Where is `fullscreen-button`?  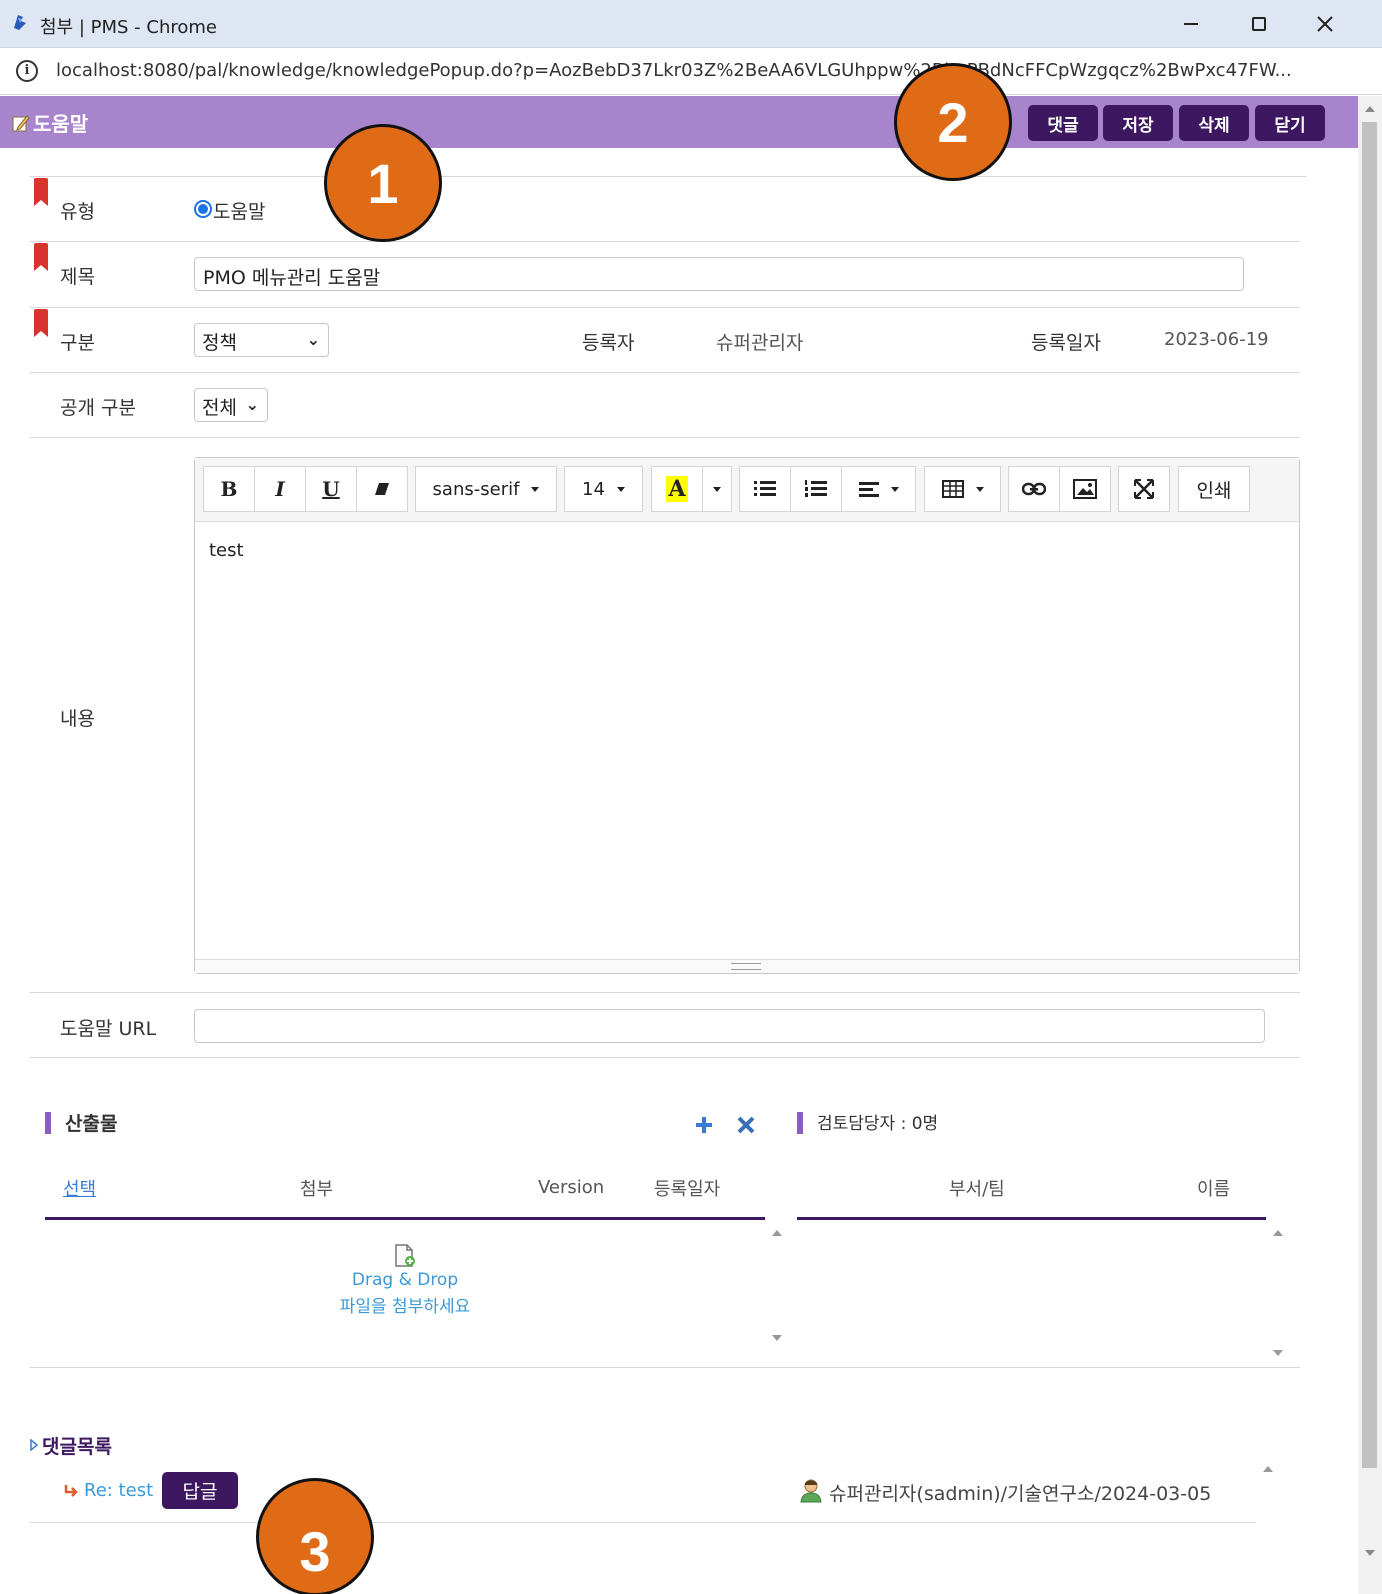 fullscreen-button is located at coordinates (1144, 489).